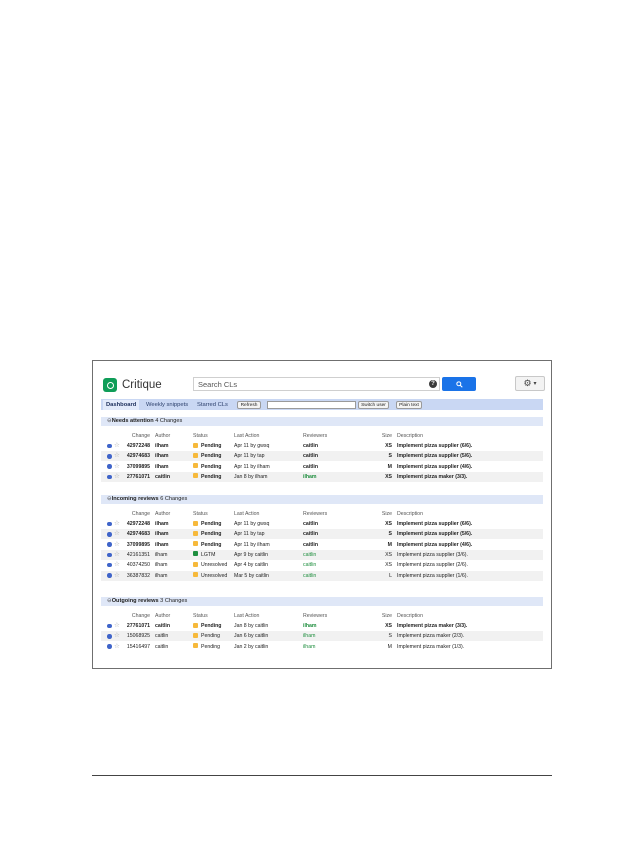  What do you see at coordinates (430, 647) in the screenshot?
I see `description: Implement pizza maker (1/3).` at bounding box center [430, 647].